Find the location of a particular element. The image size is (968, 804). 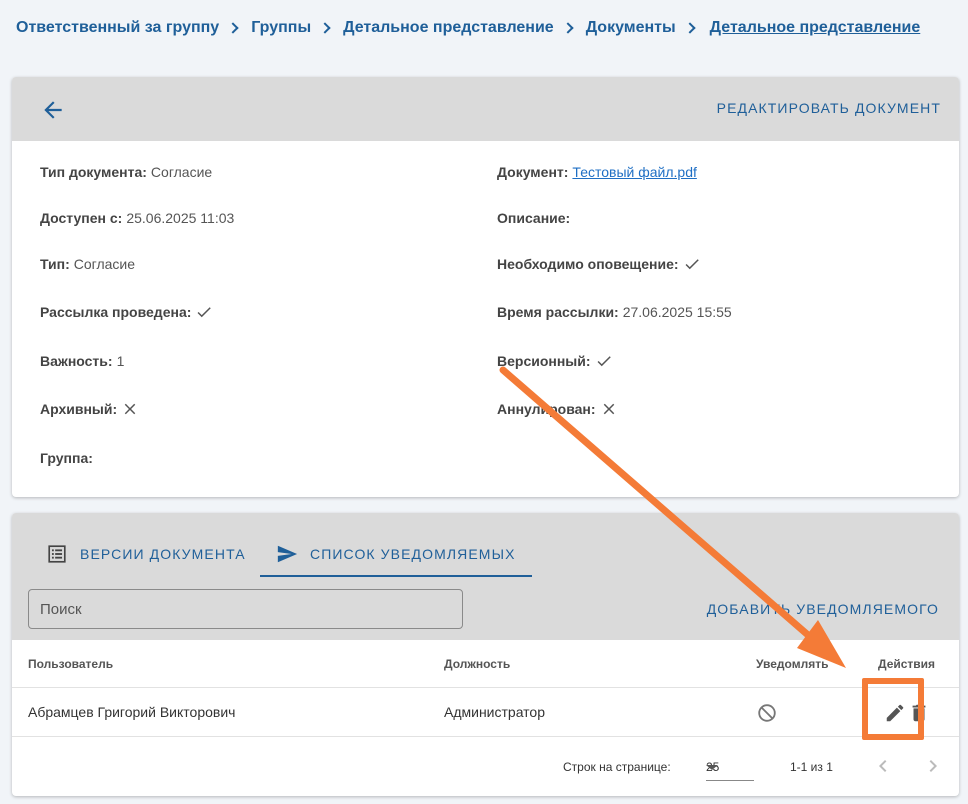

card-header: Редактировать документ is located at coordinates (485, 109).